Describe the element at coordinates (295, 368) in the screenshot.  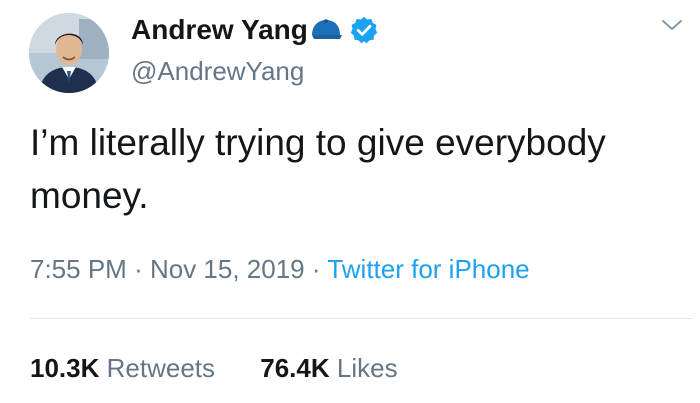
I see `likes-count: 76.4K` at that location.